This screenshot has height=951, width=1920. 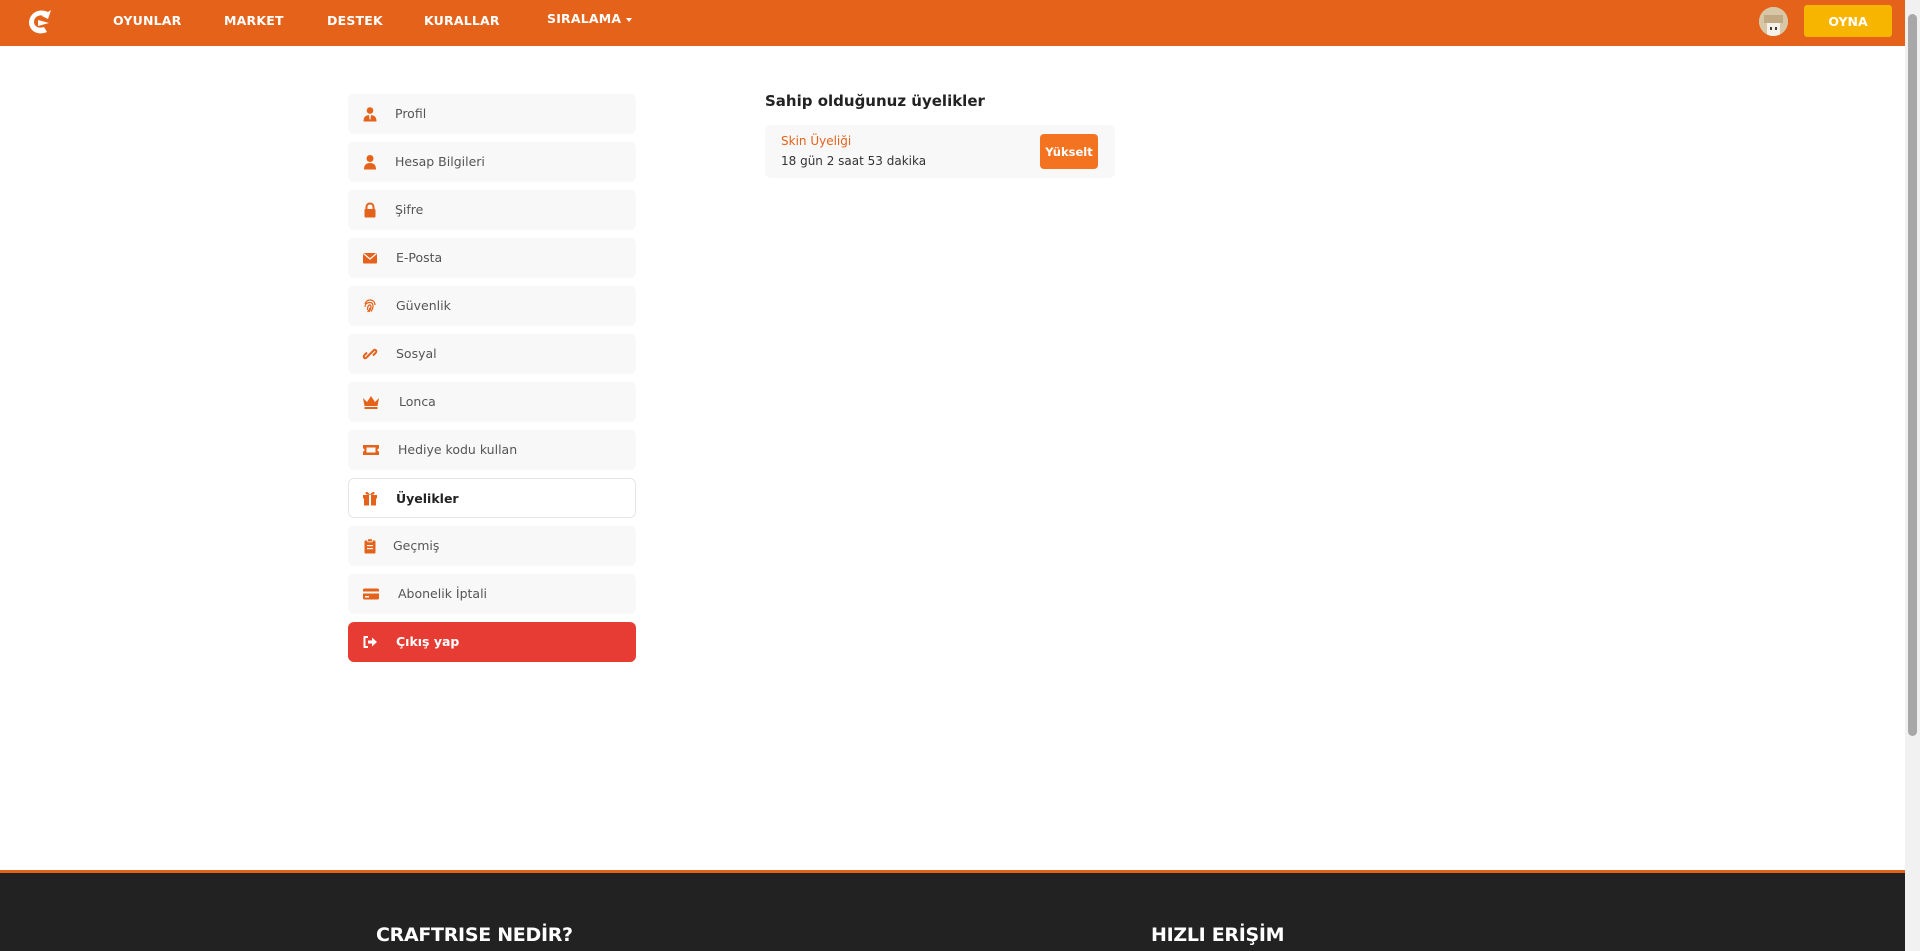 What do you see at coordinates (443, 593) in the screenshot?
I see `sidebar-item-label: Abonelik İptali` at bounding box center [443, 593].